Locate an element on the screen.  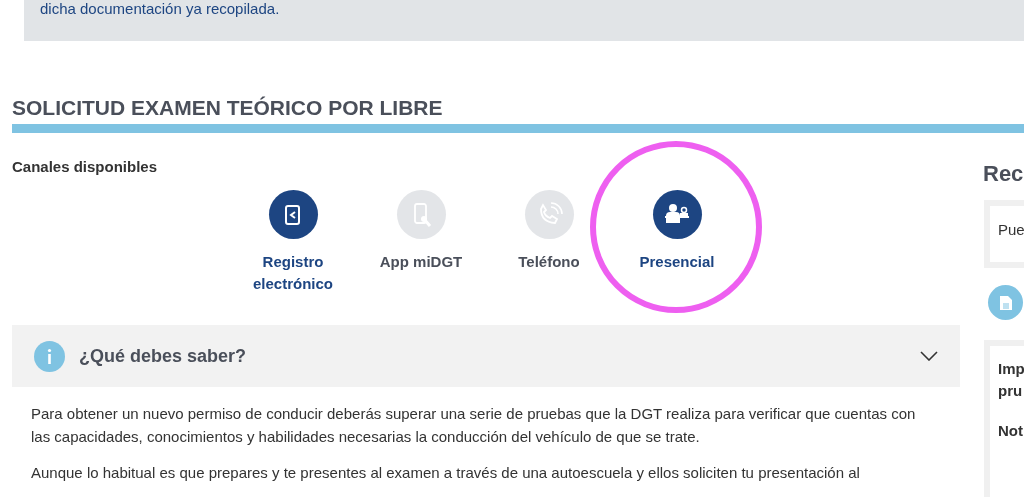
chevron-icon is located at coordinates (929, 356).